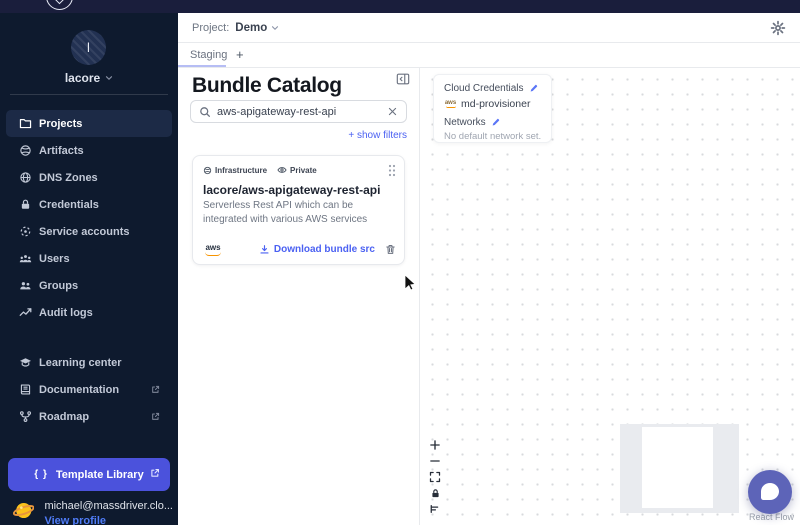 The image size is (800, 525). What do you see at coordinates (99, 474) in the screenshot?
I see `template-library-label: Template Library` at bounding box center [99, 474].